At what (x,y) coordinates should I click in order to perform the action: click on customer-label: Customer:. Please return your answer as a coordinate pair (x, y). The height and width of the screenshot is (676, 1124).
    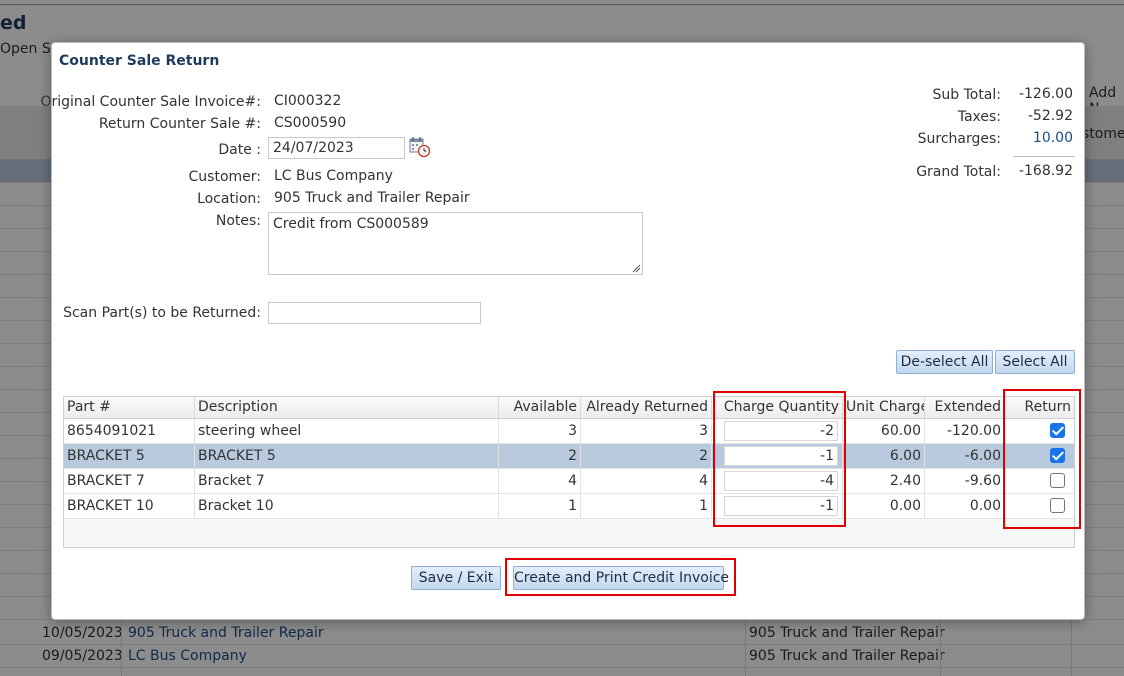
    Looking at the image, I should click on (224, 177).